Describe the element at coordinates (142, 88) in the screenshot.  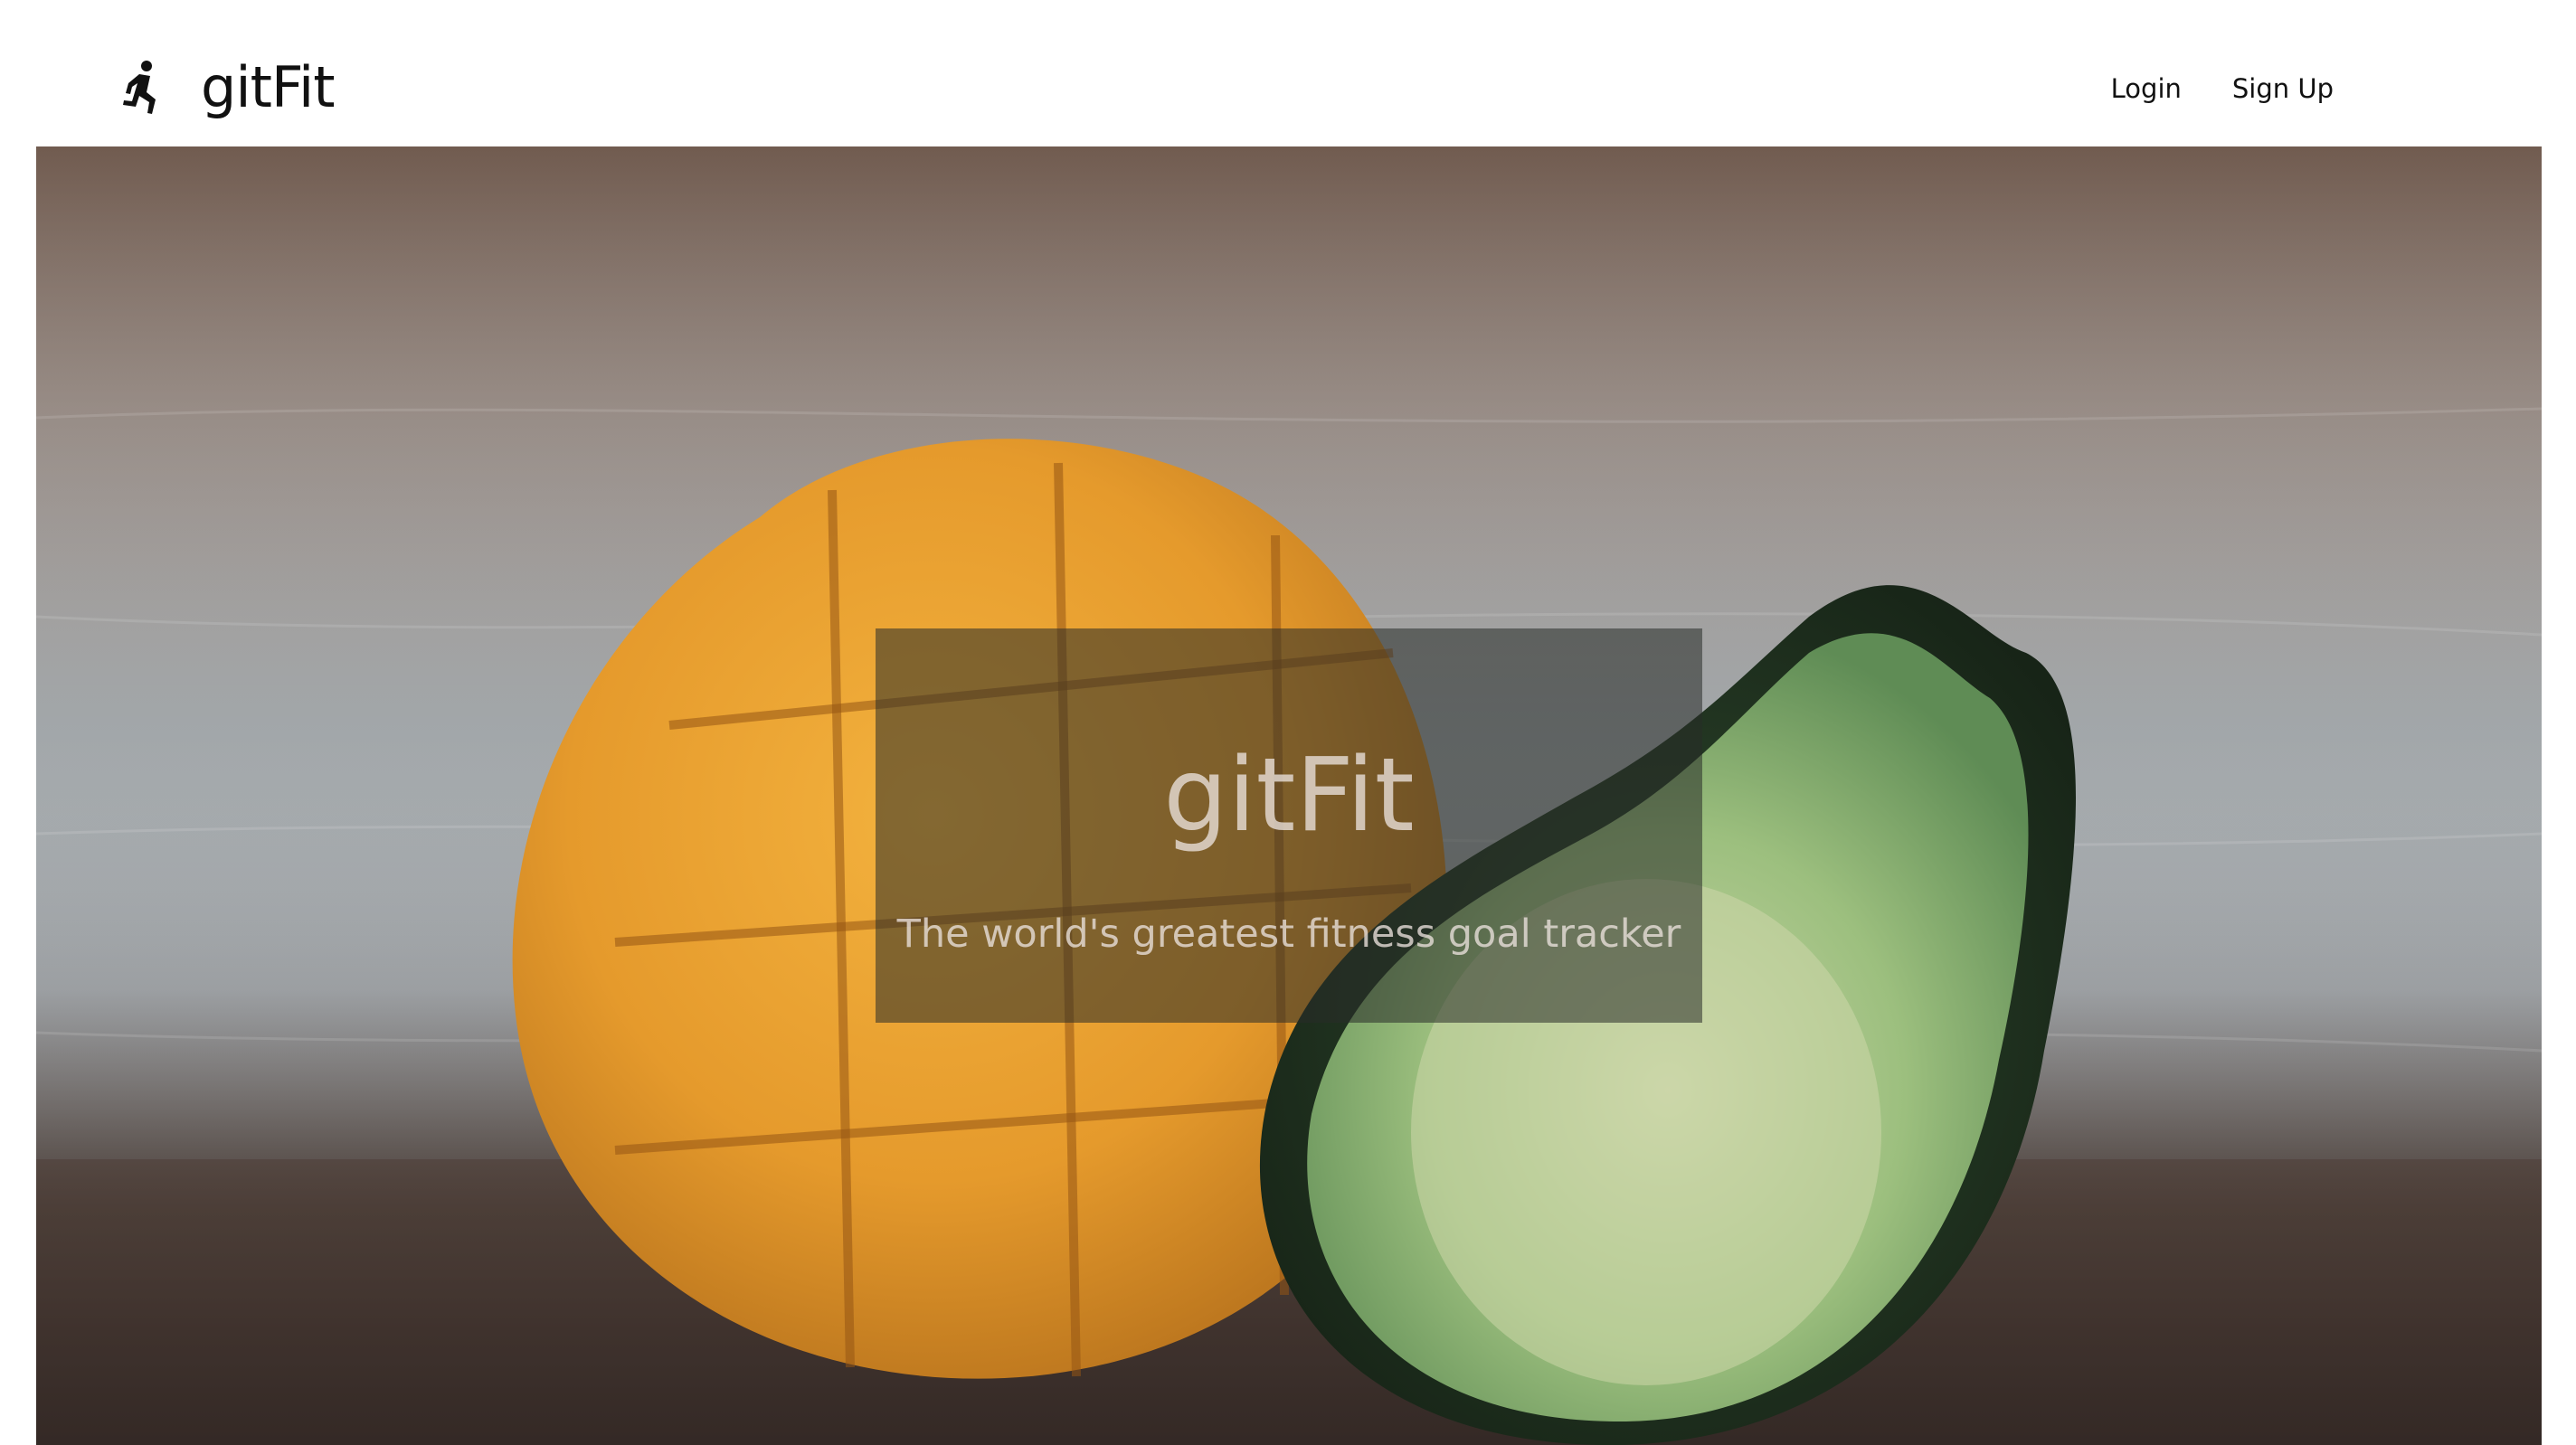
I see `running-person-icon` at that location.